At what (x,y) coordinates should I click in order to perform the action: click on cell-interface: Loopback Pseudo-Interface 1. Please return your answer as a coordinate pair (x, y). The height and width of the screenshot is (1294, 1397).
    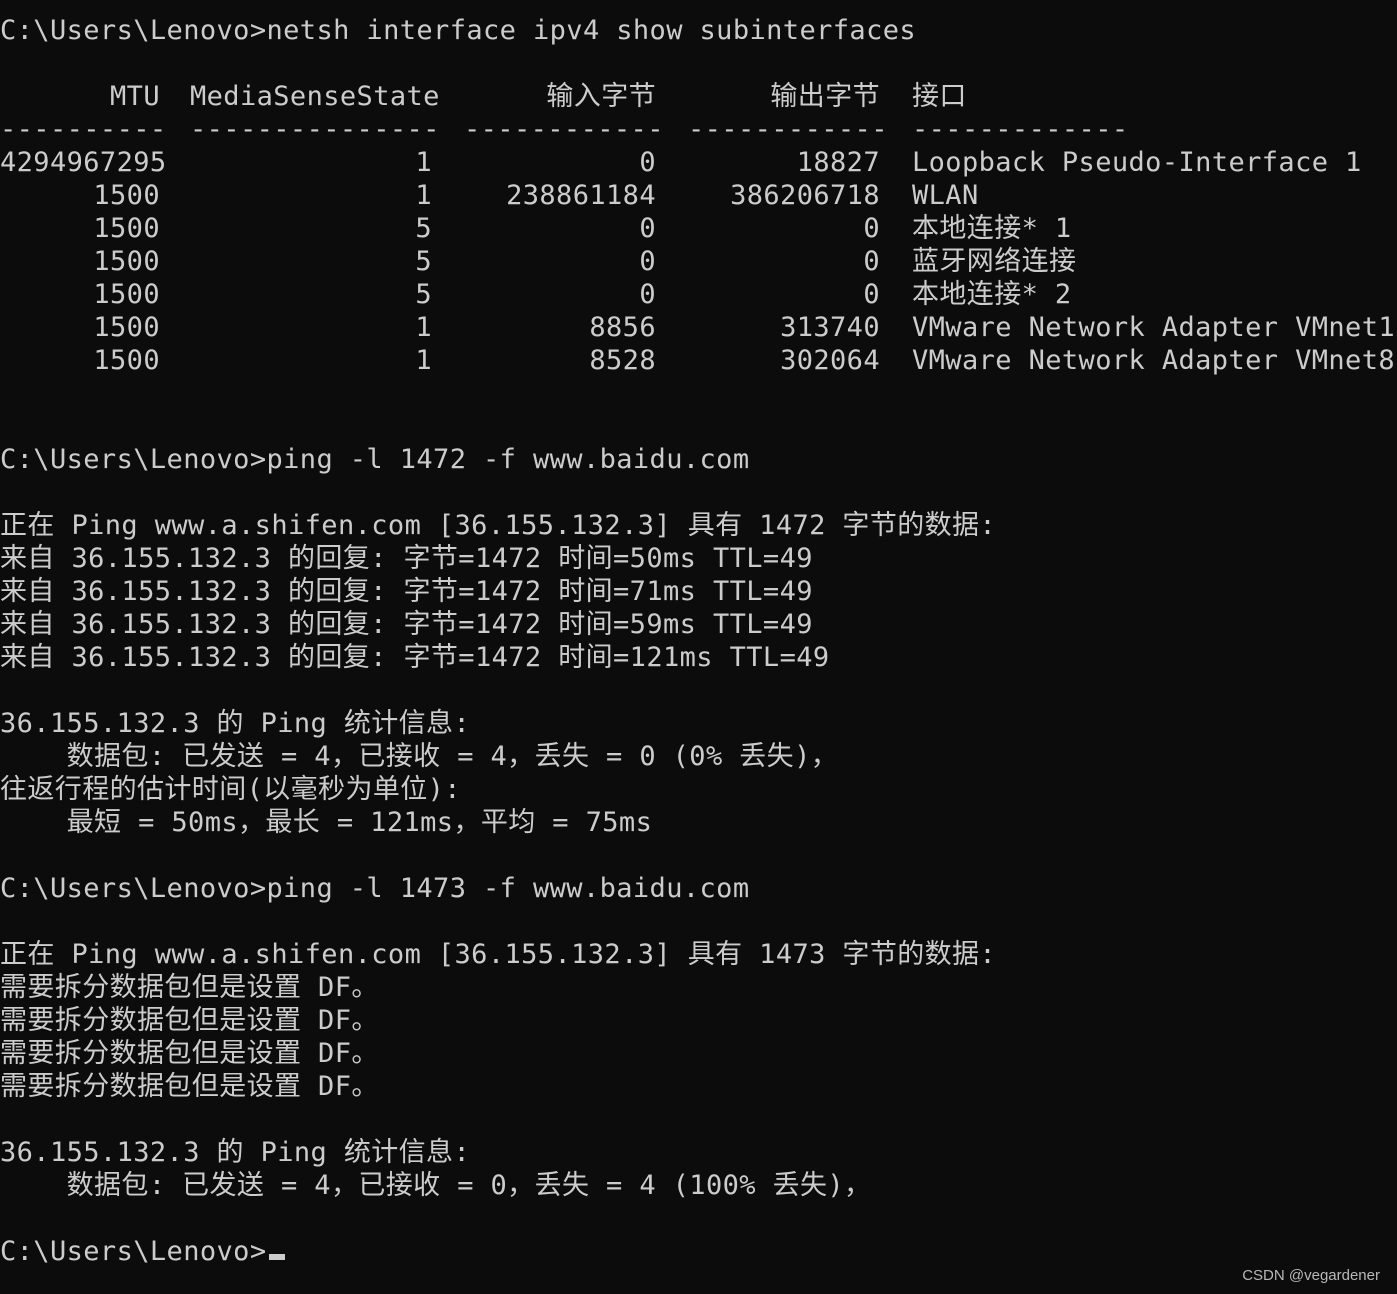
    Looking at the image, I should click on (1137, 162).